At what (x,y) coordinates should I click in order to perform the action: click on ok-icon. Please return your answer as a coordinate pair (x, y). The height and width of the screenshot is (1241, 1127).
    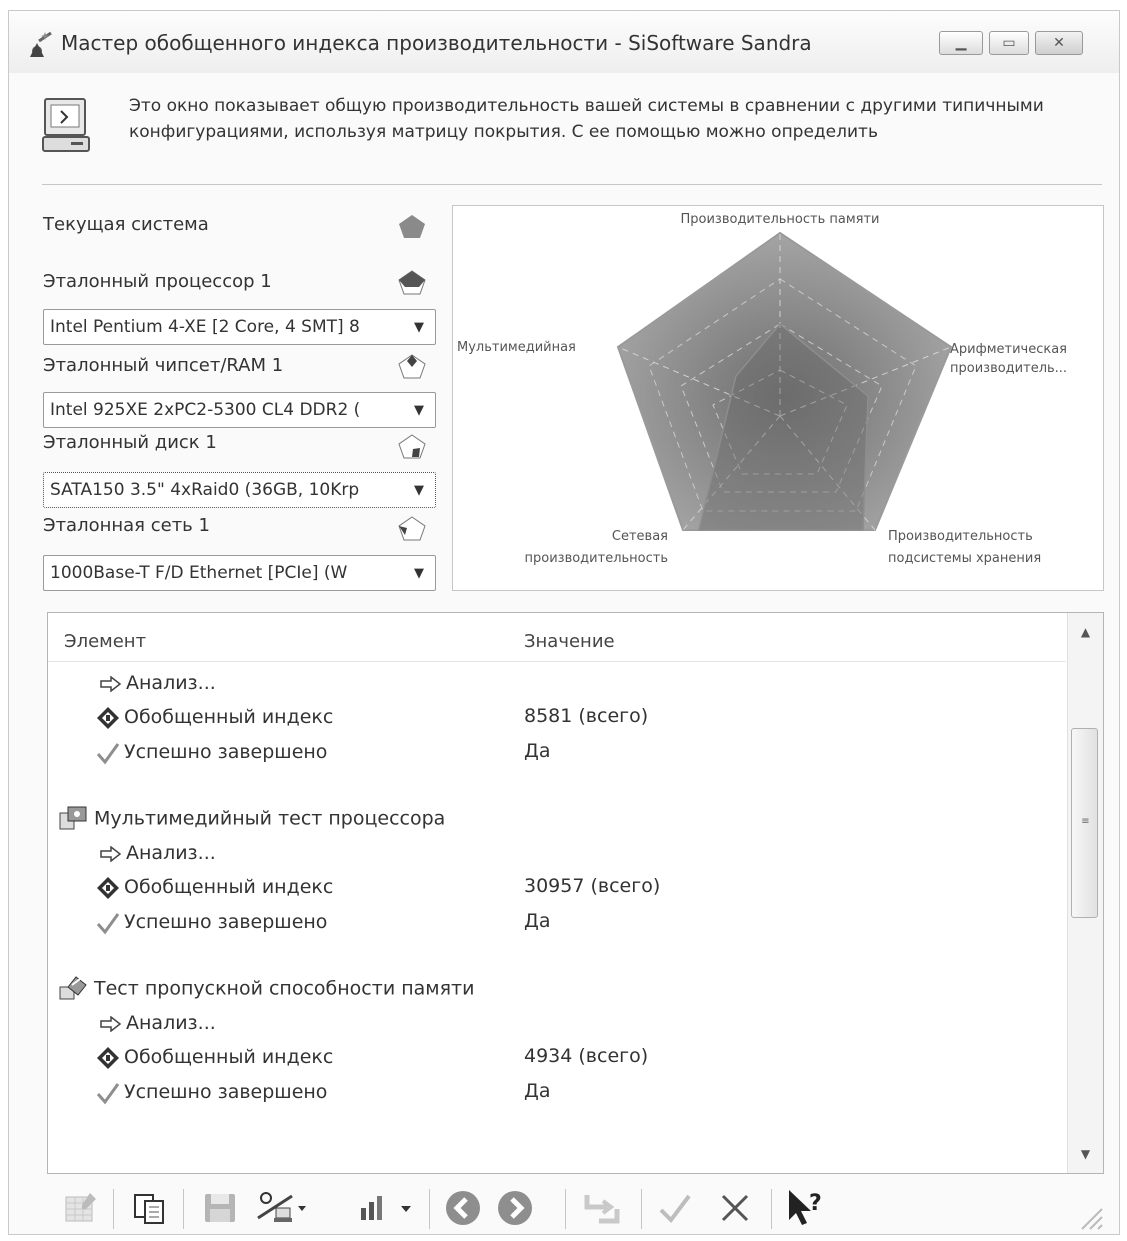
    Looking at the image, I should click on (675, 1209).